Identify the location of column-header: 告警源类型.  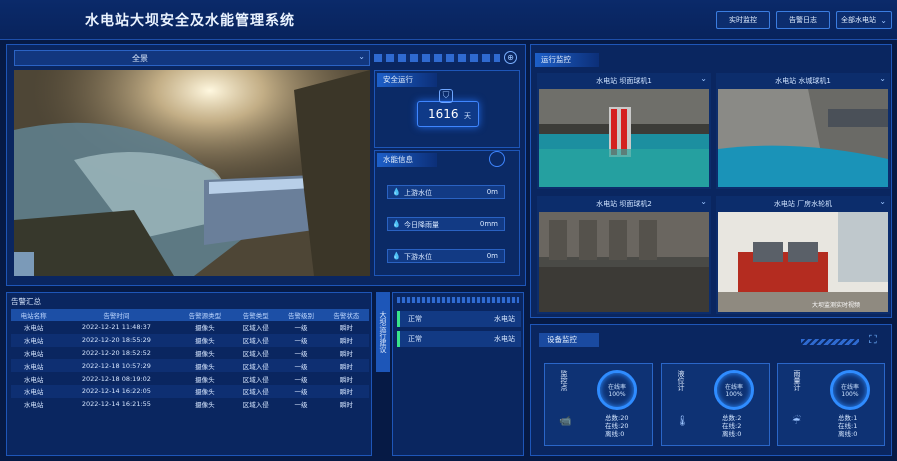
(205, 316).